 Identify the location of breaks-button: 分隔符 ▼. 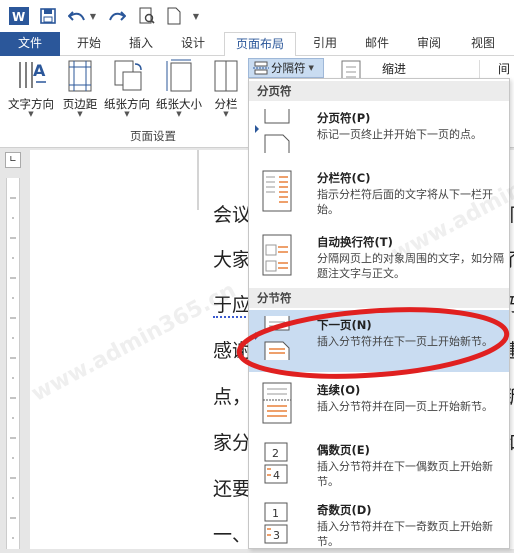
(286, 68).